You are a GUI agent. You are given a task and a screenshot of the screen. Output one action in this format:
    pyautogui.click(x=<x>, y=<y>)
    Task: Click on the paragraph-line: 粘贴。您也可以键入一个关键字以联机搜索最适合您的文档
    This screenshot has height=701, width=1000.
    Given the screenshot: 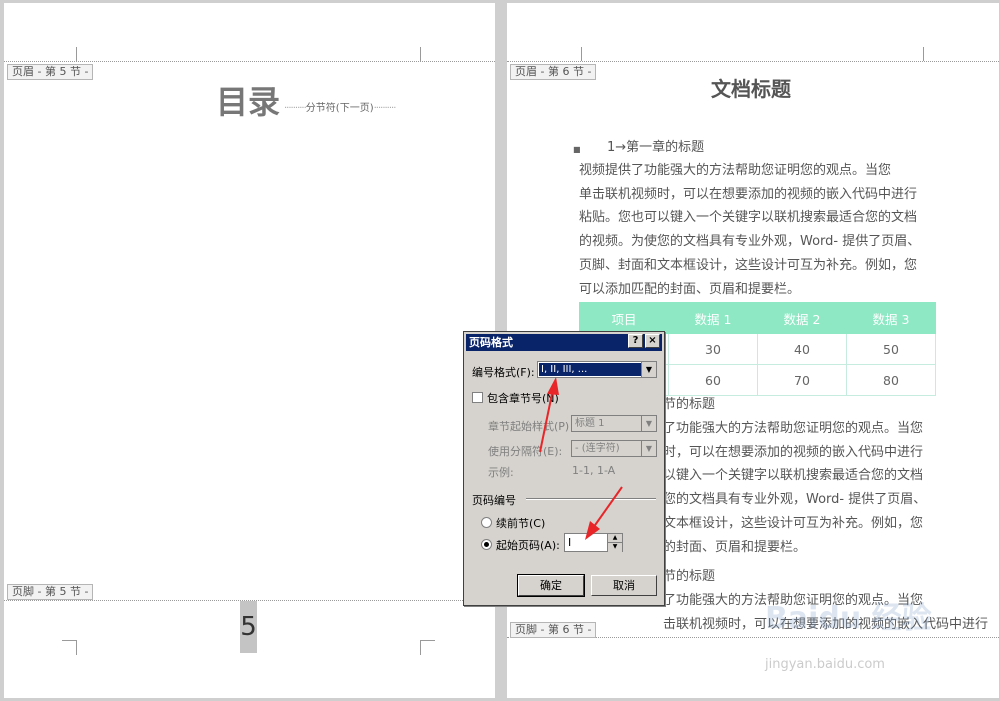 What is the action you would take?
    pyautogui.click(x=748, y=218)
    